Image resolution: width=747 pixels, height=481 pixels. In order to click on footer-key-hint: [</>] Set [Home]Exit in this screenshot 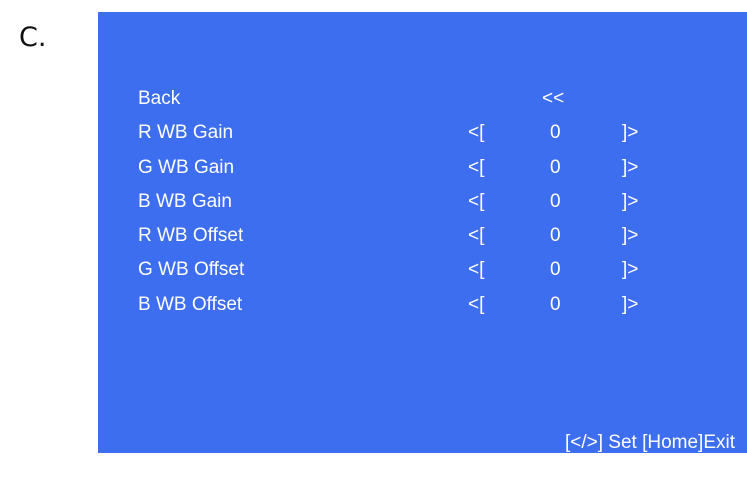, I will do `click(649, 442)`.